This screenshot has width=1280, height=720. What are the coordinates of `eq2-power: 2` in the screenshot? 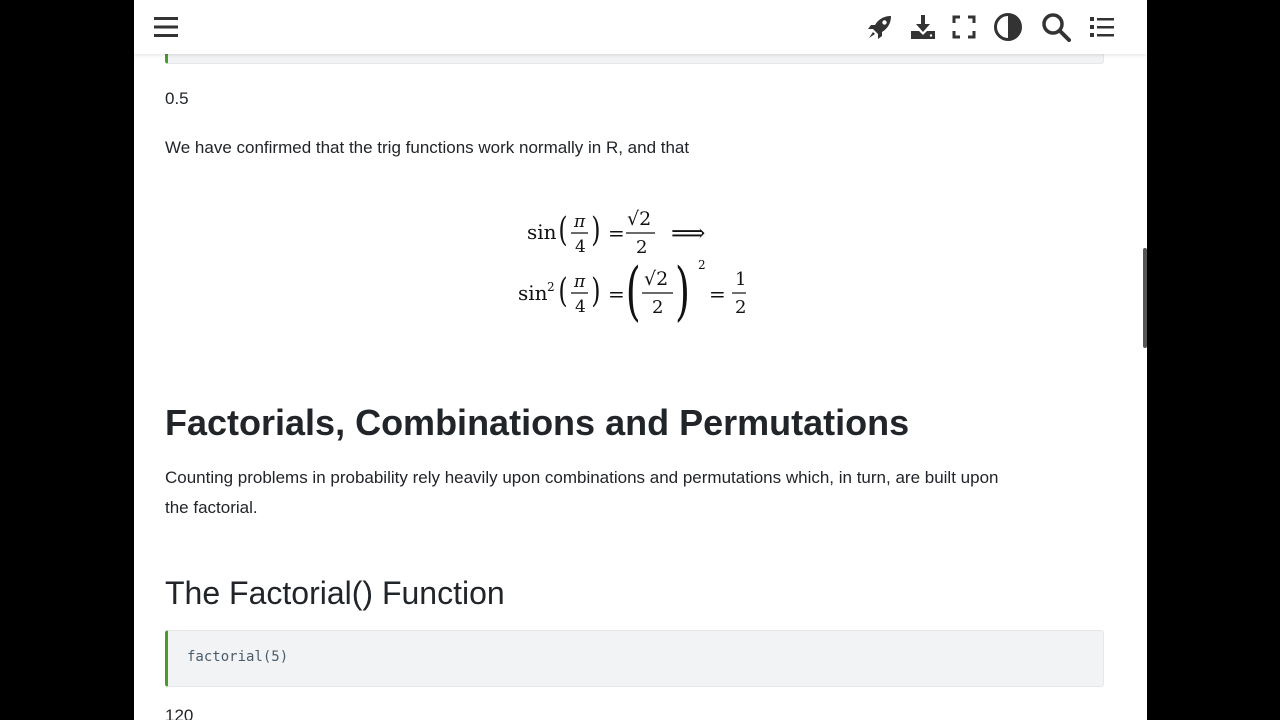 It's located at (551, 287).